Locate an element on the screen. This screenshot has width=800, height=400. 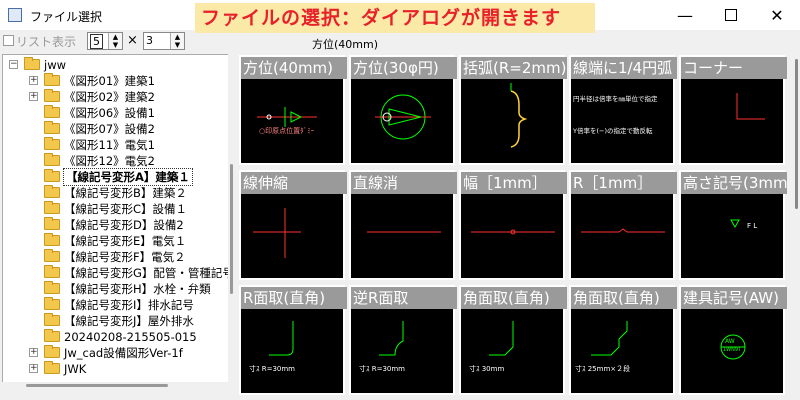
tree-item-label: 【線記号変形J】屋外排水 is located at coordinates (129, 321).